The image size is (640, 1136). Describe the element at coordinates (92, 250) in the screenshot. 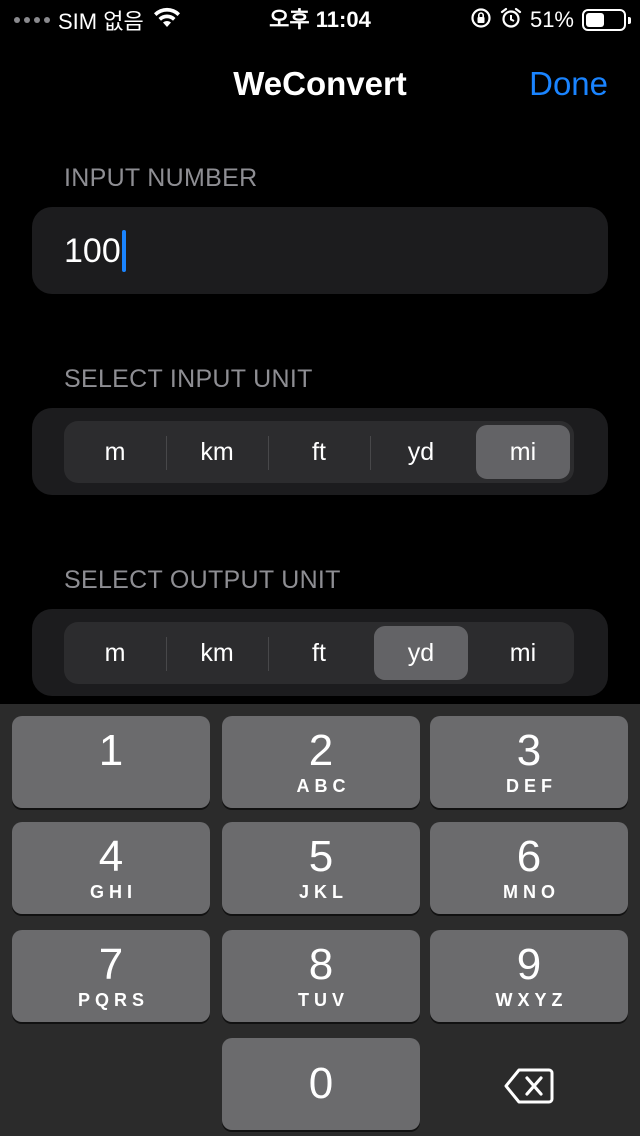

I see `number-input-value: 100` at that location.